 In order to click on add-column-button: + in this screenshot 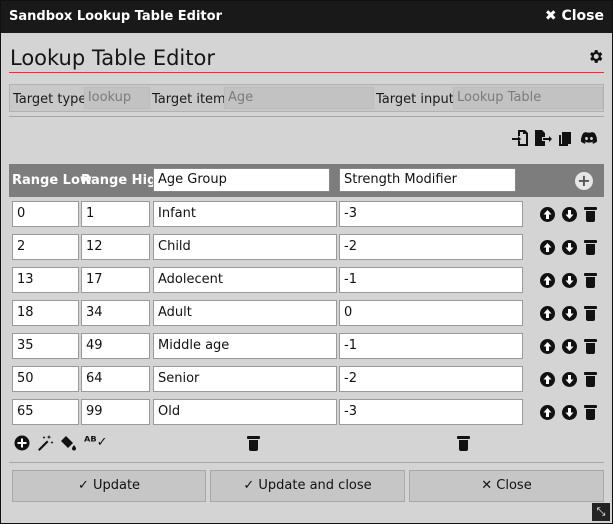, I will do `click(584, 181)`.